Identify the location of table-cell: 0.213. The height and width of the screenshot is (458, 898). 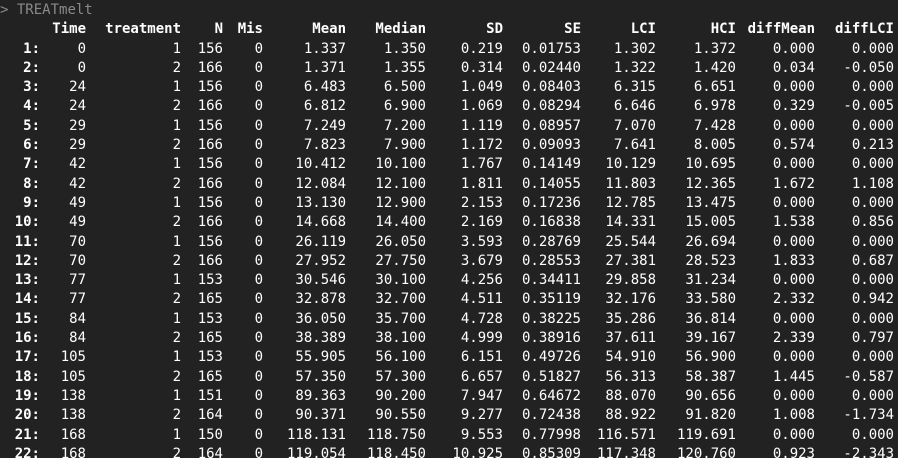
(872, 145).